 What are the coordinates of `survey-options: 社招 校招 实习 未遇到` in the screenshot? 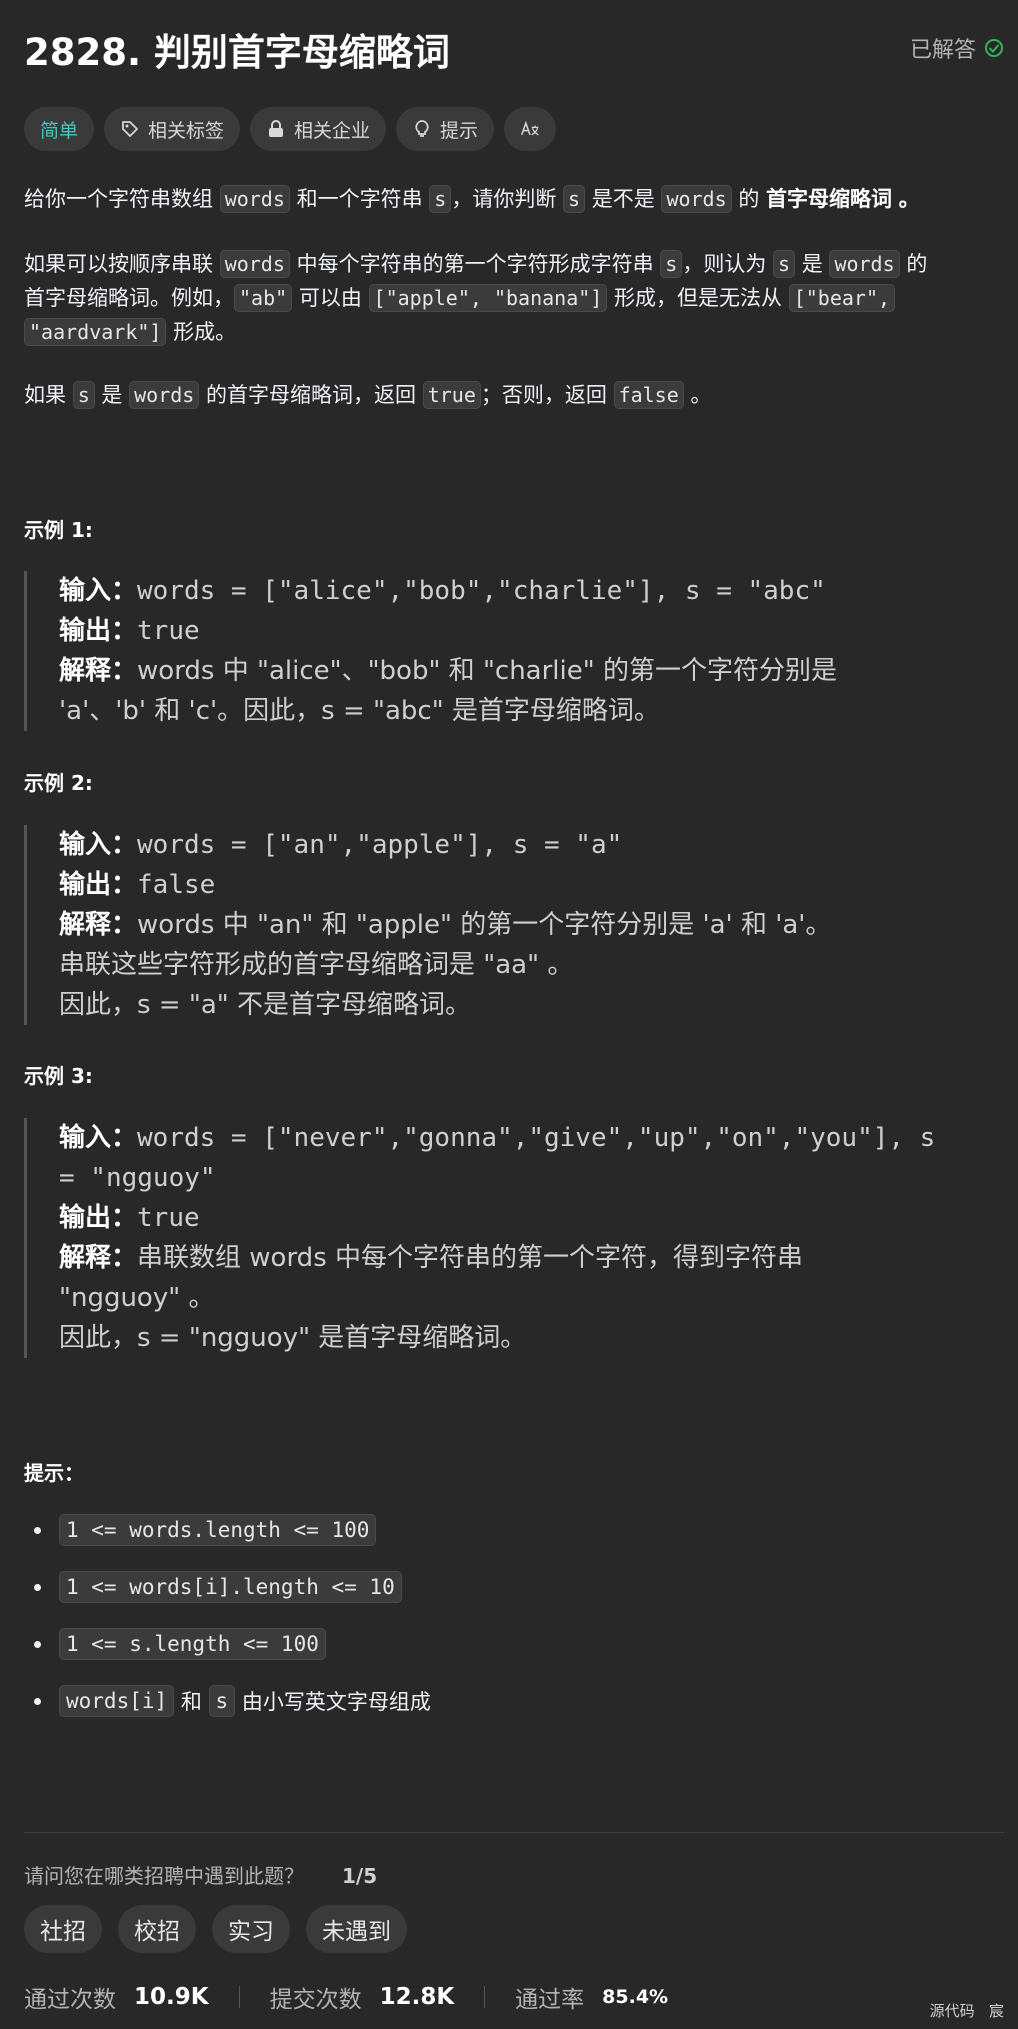 It's located at (215, 1929).